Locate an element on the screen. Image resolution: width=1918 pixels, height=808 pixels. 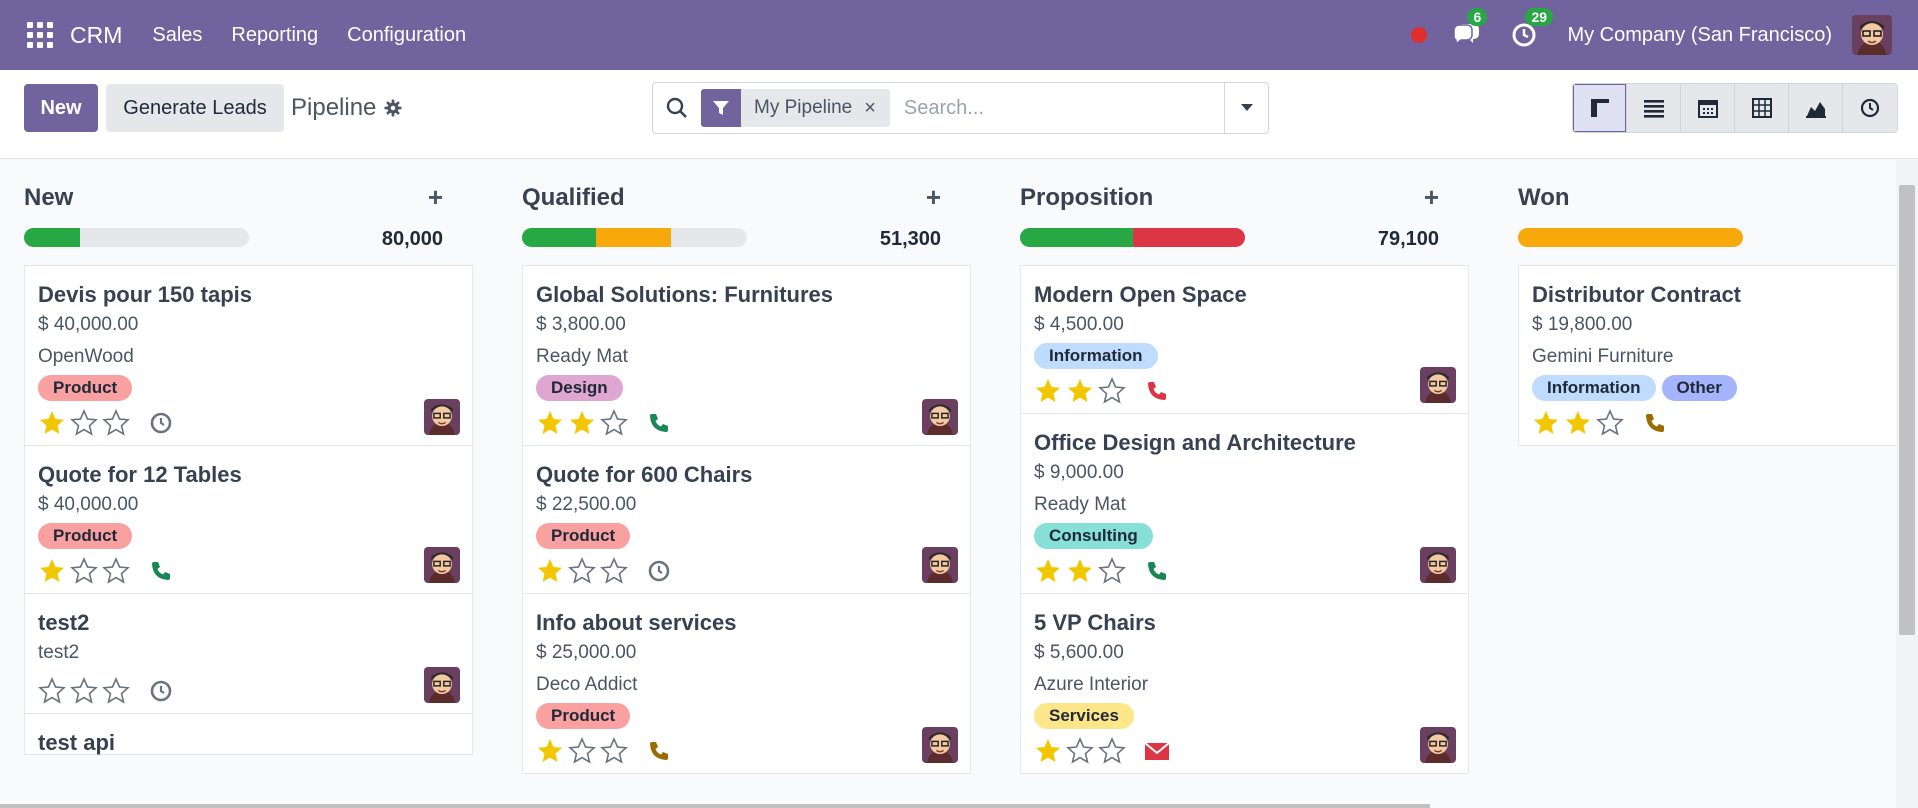
app-brand: CRM is located at coordinates (96, 35).